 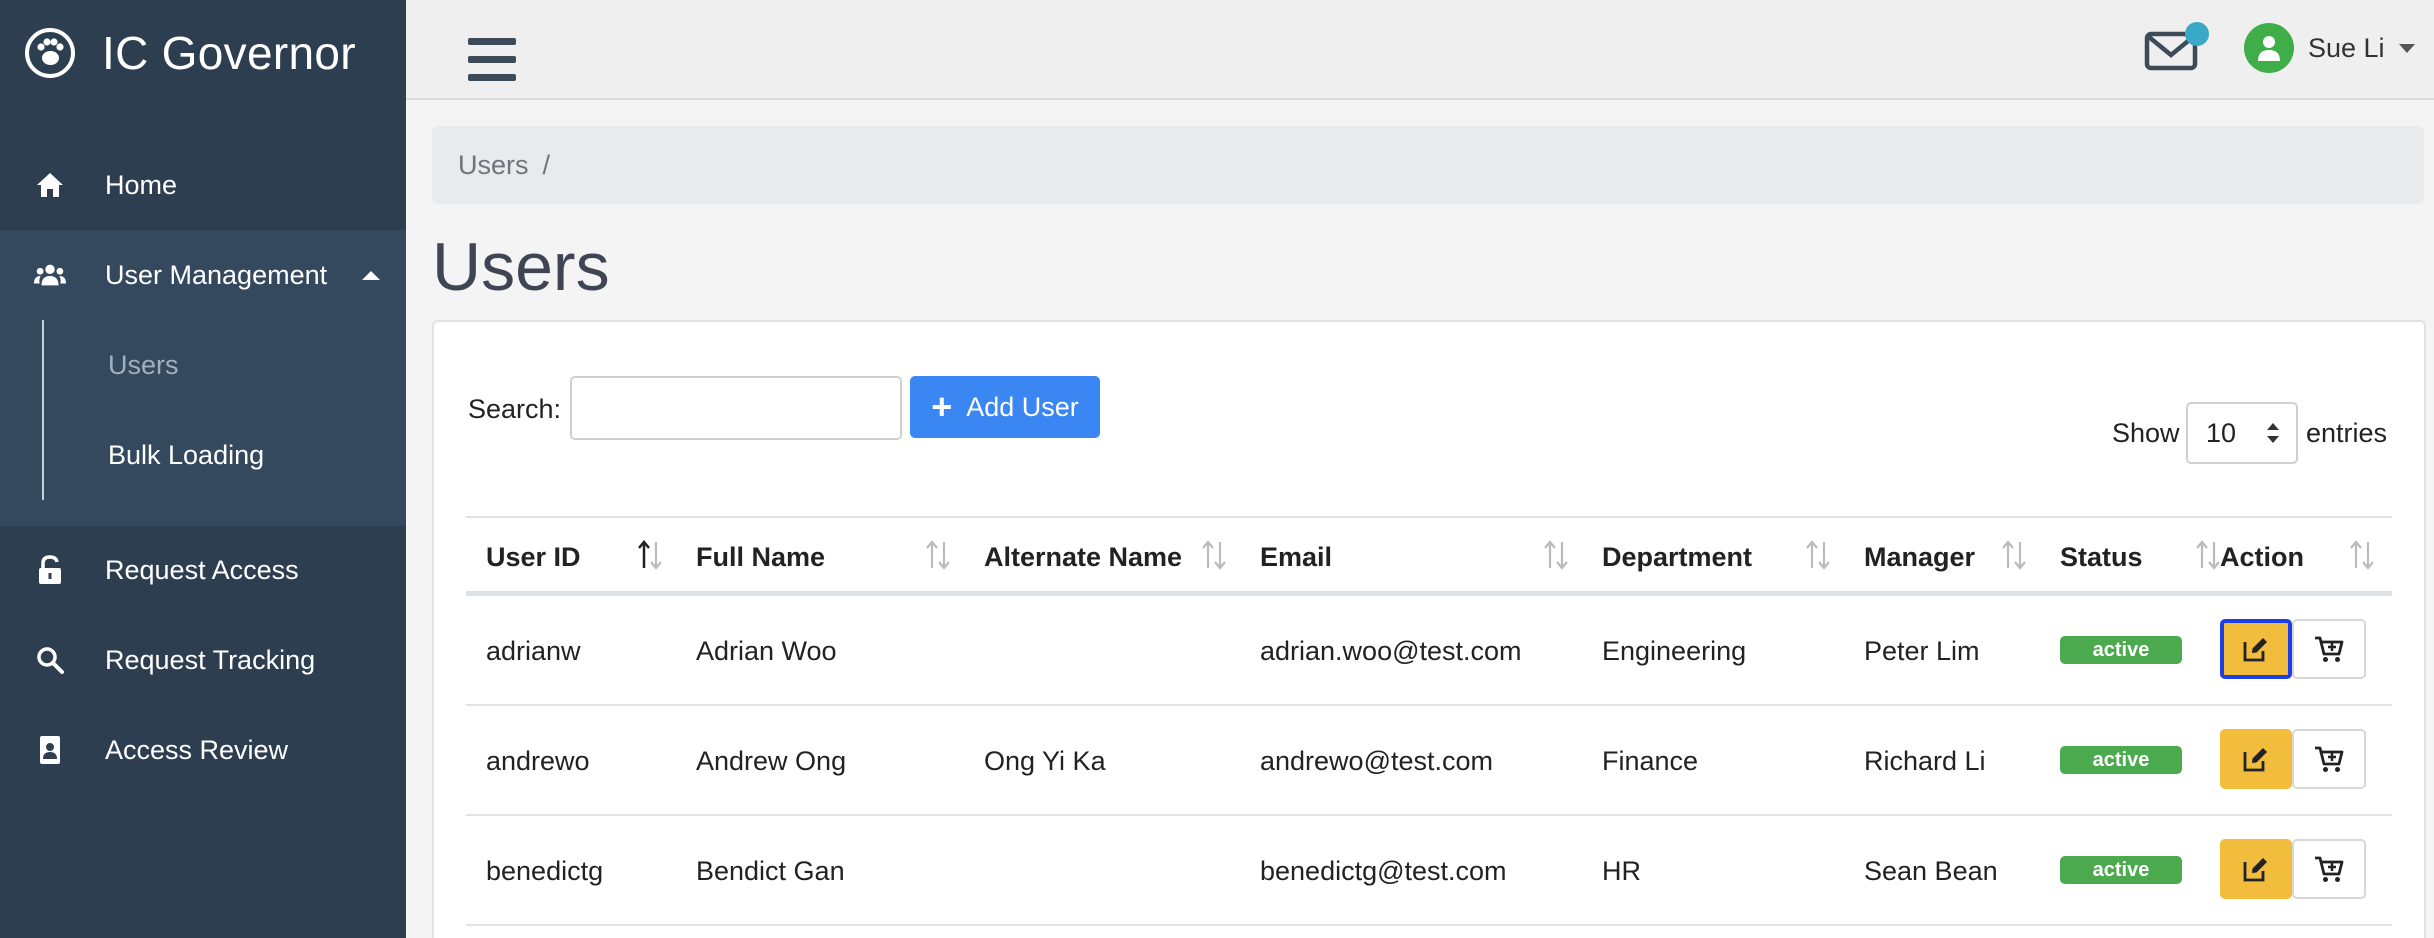 I want to click on col-action: Action, so click(x=2262, y=557).